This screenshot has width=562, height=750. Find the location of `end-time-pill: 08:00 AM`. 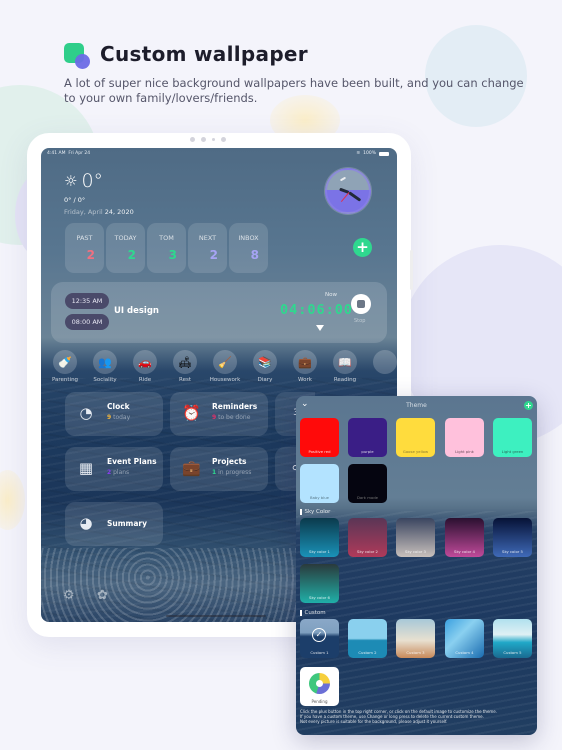

end-time-pill: 08:00 AM is located at coordinates (87, 322).